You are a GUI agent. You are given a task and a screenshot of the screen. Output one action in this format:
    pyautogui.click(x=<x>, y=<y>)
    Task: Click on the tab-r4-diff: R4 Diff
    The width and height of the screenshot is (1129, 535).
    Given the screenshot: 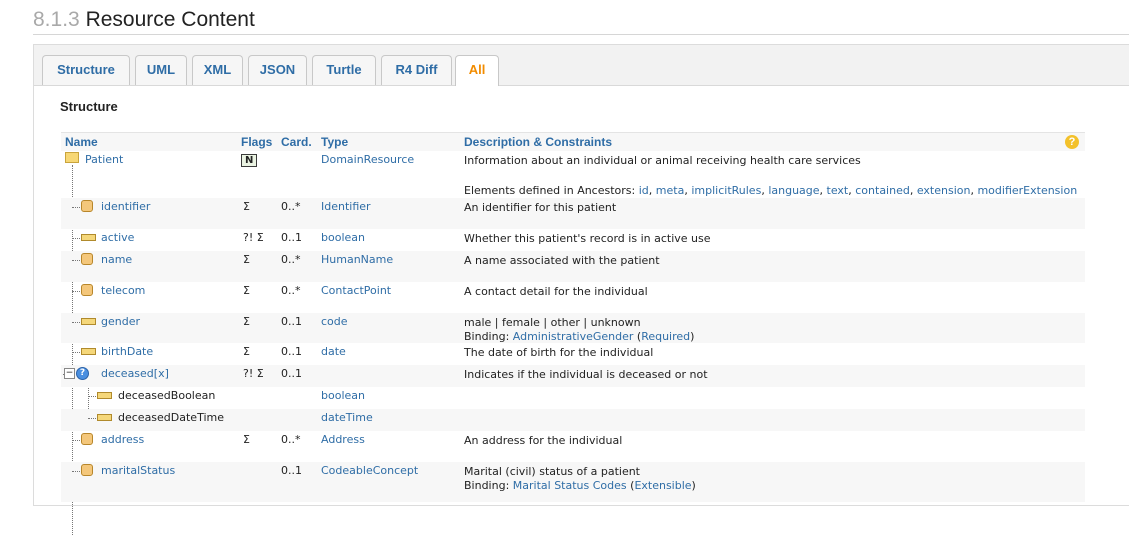 What is the action you would take?
    pyautogui.click(x=416, y=70)
    